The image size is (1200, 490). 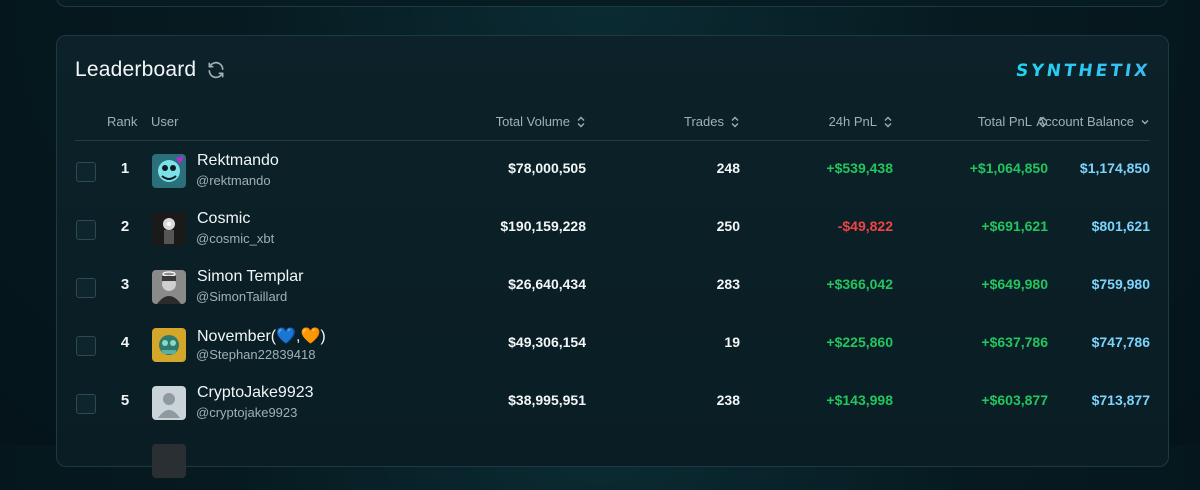 I want to click on trades: 19, so click(x=732, y=342).